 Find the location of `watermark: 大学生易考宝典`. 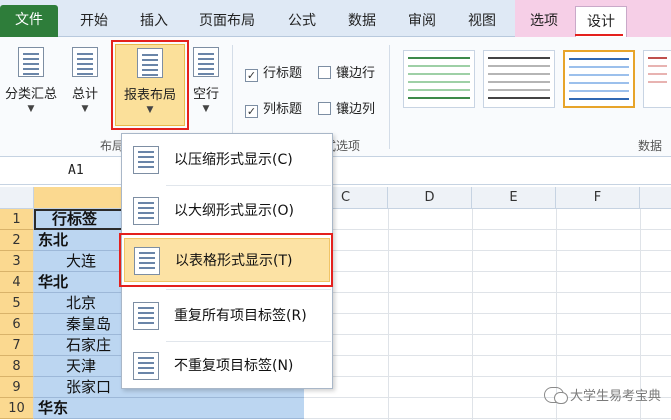

watermark: 大学生易考宝典 is located at coordinates (602, 394).